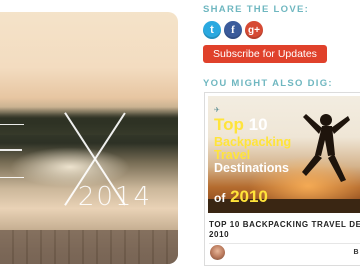 The height and width of the screenshot is (270, 360). What do you see at coordinates (254, 30) in the screenshot?
I see `google-plus-icon: g+` at bounding box center [254, 30].